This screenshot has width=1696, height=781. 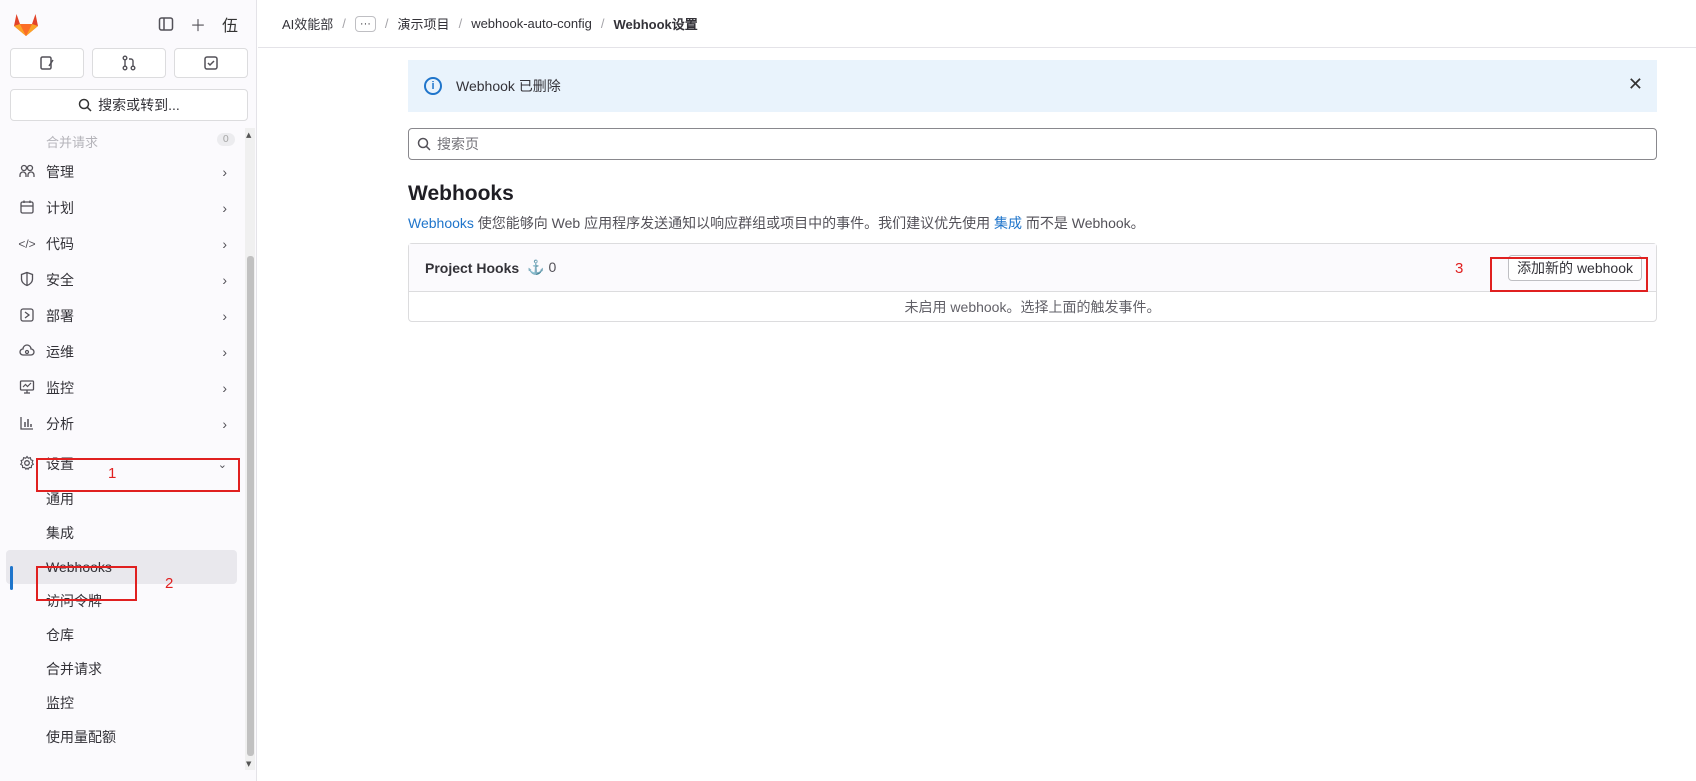 I want to click on sidebar-subitem-label: 使用量配额, so click(x=81, y=737).